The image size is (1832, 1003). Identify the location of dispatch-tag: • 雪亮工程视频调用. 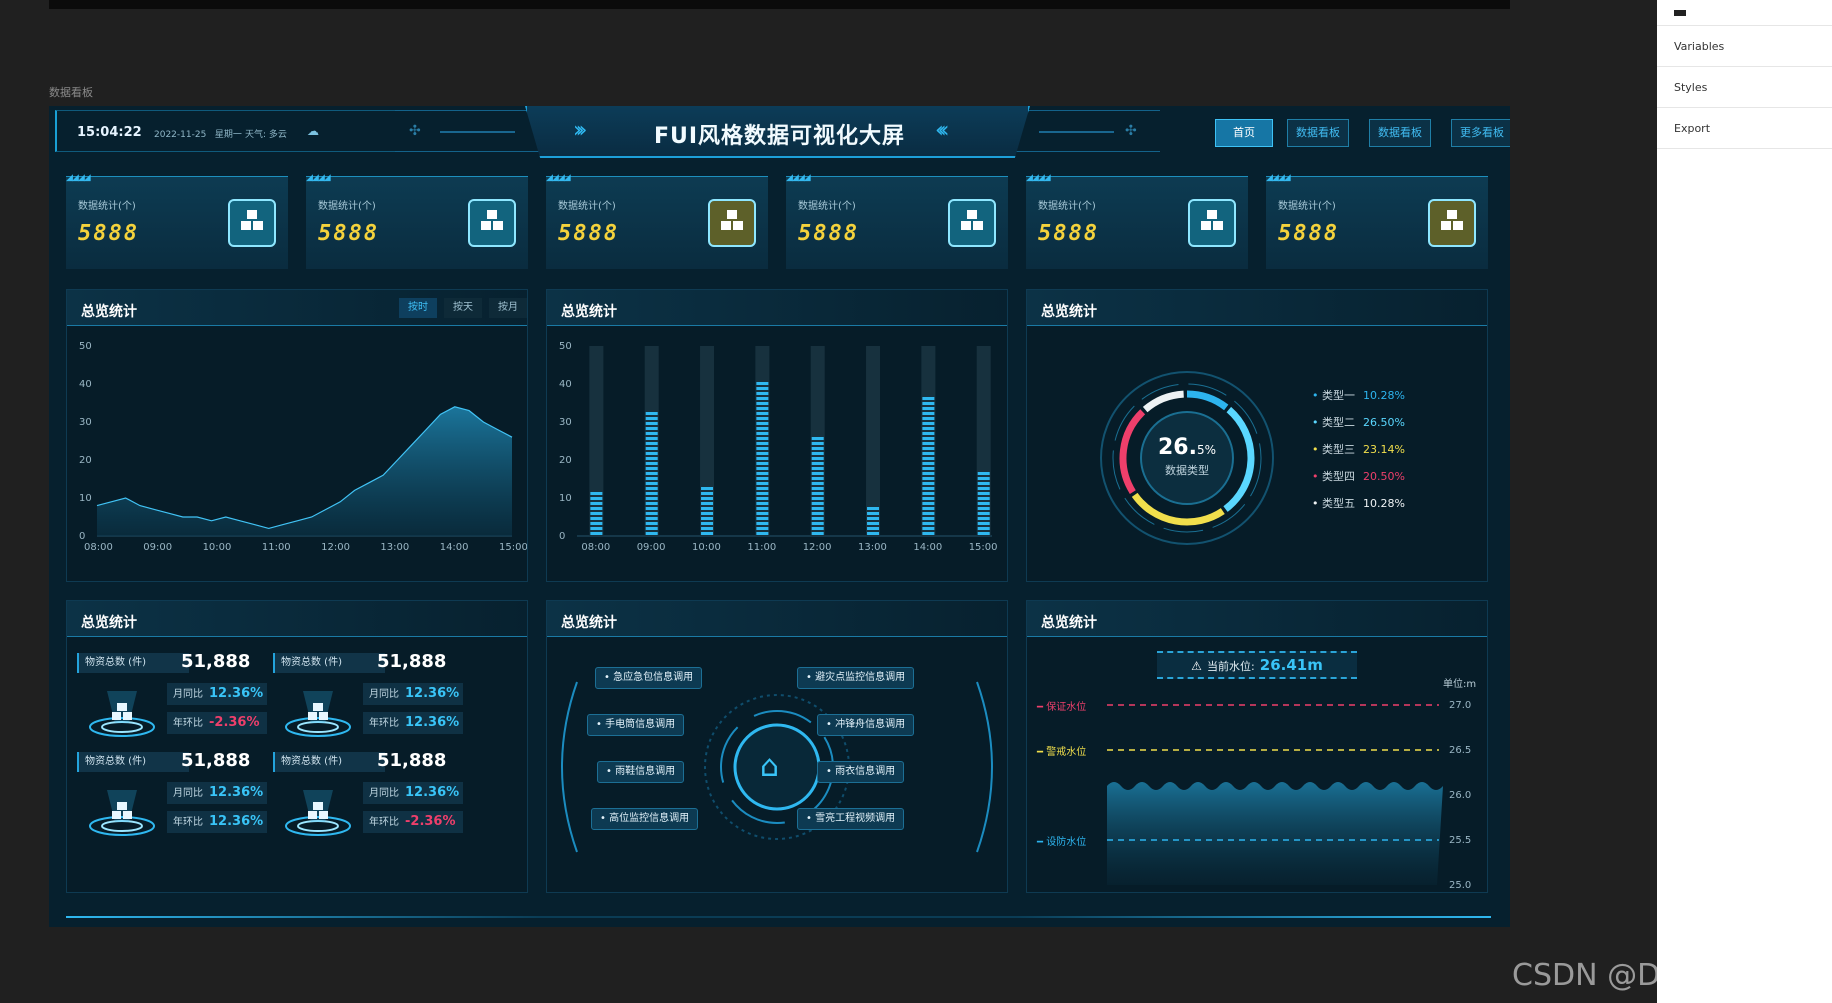
(851, 819).